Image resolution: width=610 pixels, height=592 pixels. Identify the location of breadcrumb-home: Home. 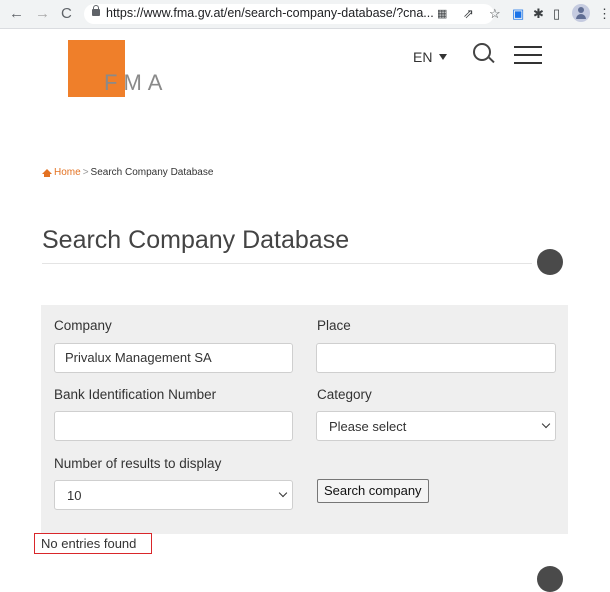
(67, 172).